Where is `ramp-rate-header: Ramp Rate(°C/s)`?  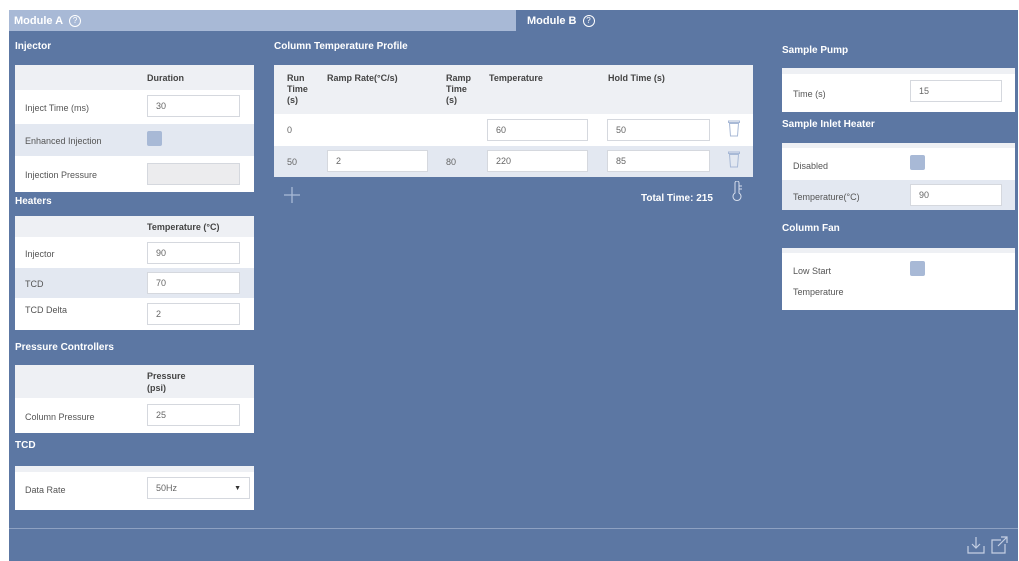 ramp-rate-header: Ramp Rate(°C/s) is located at coordinates (362, 78).